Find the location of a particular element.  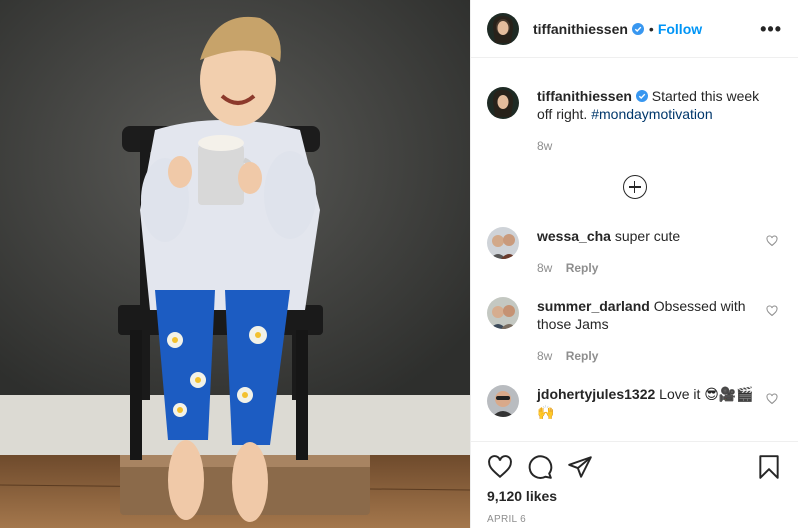

comment-body: wessa_cha super cute 8w Reply is located at coordinates (652, 252).